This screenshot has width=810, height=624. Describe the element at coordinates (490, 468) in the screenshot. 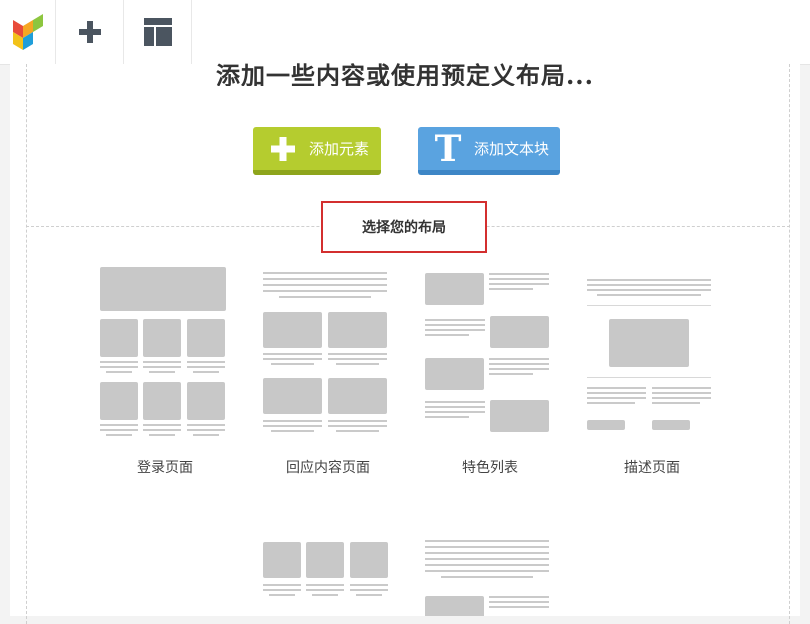

I see `layout-label: 特色列表` at that location.